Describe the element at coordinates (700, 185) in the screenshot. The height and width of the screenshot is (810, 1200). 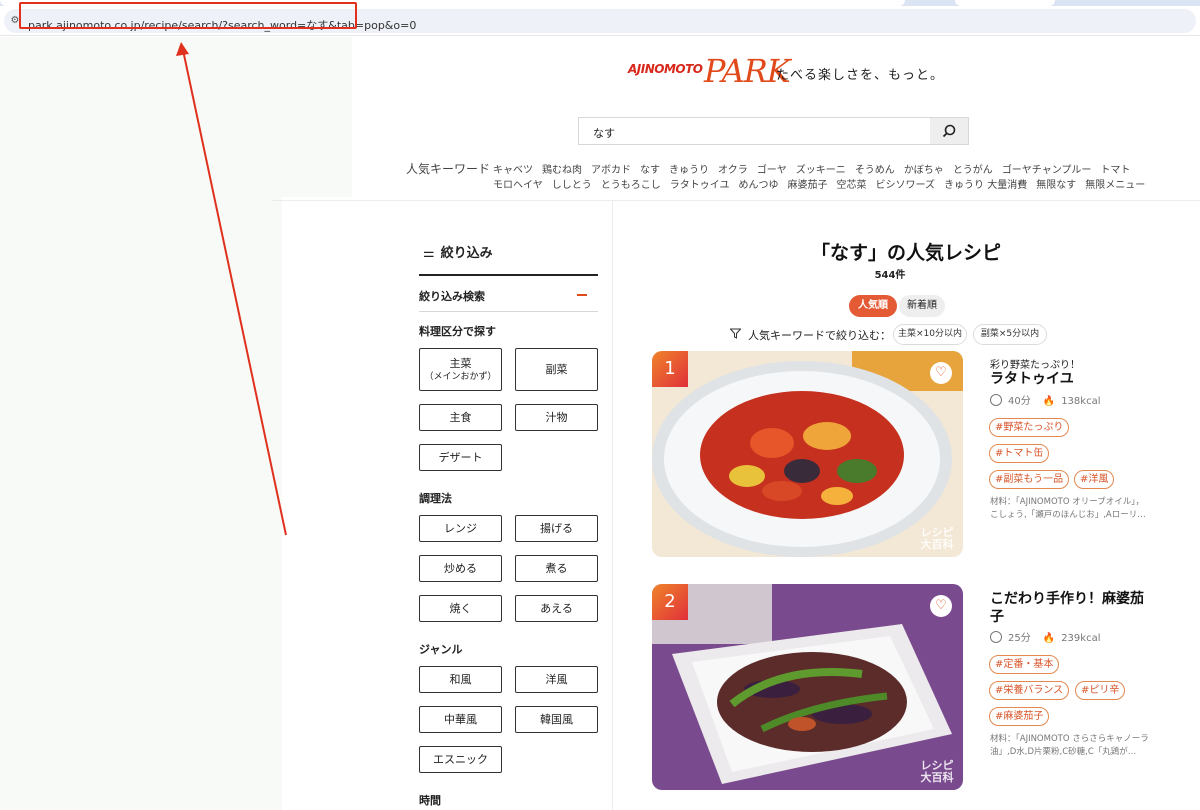
I see `keyword-link: ラタトゥイユ` at that location.